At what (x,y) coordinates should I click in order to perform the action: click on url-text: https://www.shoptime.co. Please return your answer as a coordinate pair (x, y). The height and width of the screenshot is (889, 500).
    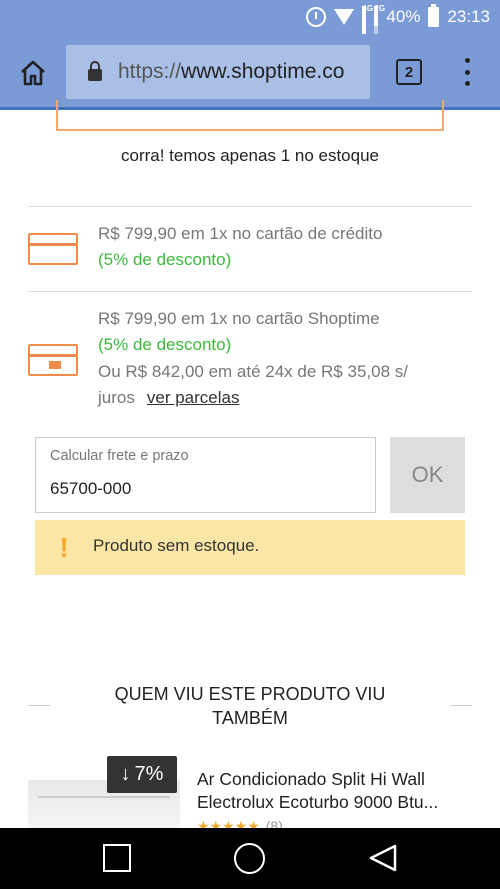
    Looking at the image, I should click on (231, 72).